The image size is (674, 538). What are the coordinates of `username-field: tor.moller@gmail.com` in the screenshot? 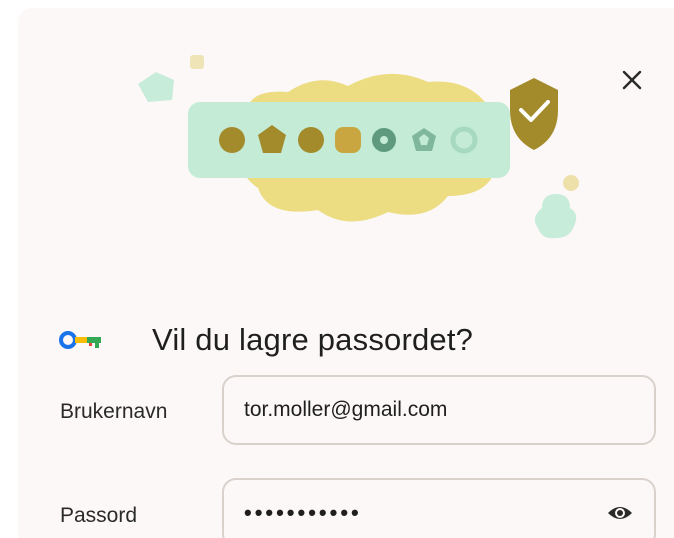 It's located at (439, 410).